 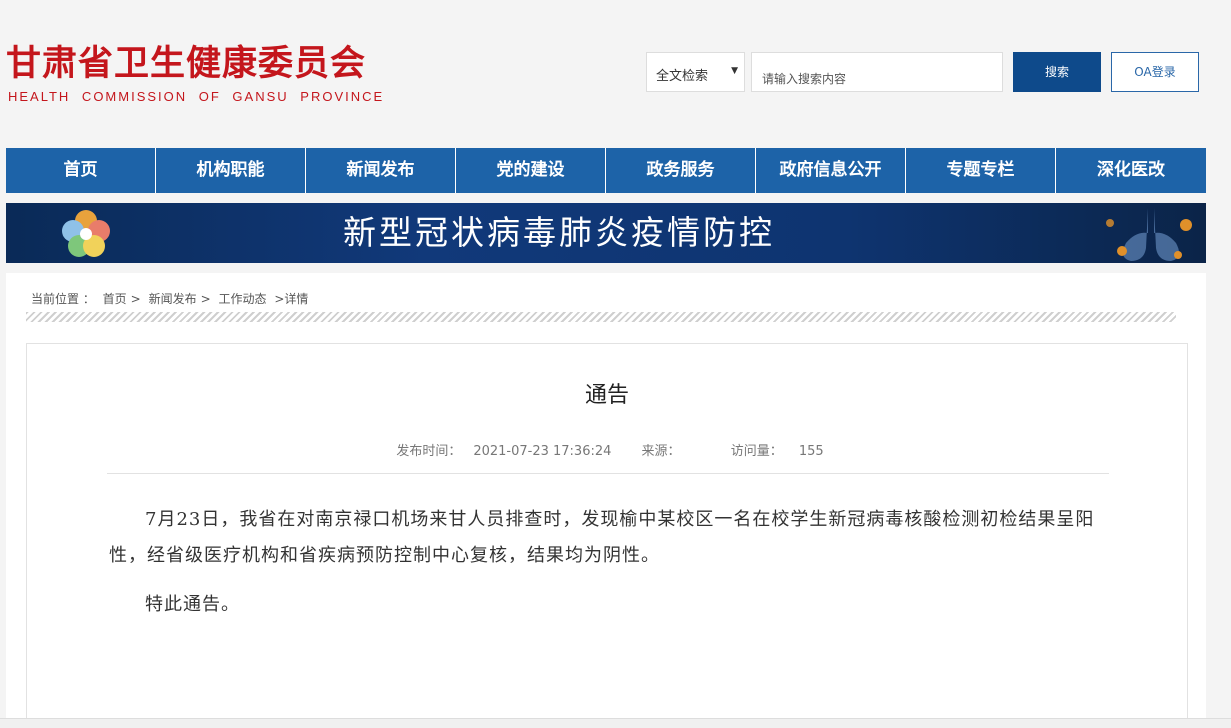 I want to click on search-type-label: 全文检索, so click(x=682, y=76).